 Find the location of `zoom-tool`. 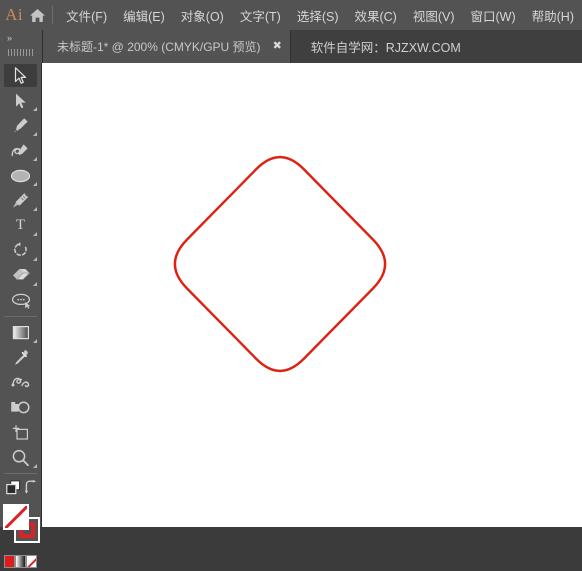

zoom-tool is located at coordinates (20, 457).